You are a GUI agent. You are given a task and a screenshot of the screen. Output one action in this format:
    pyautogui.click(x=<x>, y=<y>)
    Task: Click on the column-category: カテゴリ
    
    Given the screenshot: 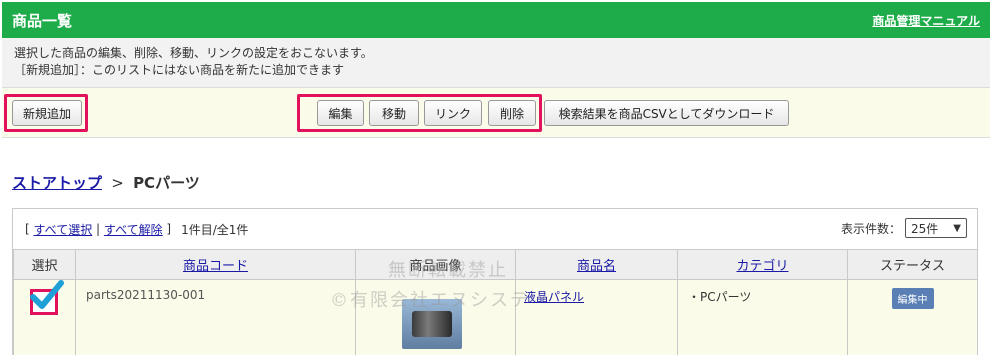 What is the action you would take?
    pyautogui.click(x=762, y=264)
    